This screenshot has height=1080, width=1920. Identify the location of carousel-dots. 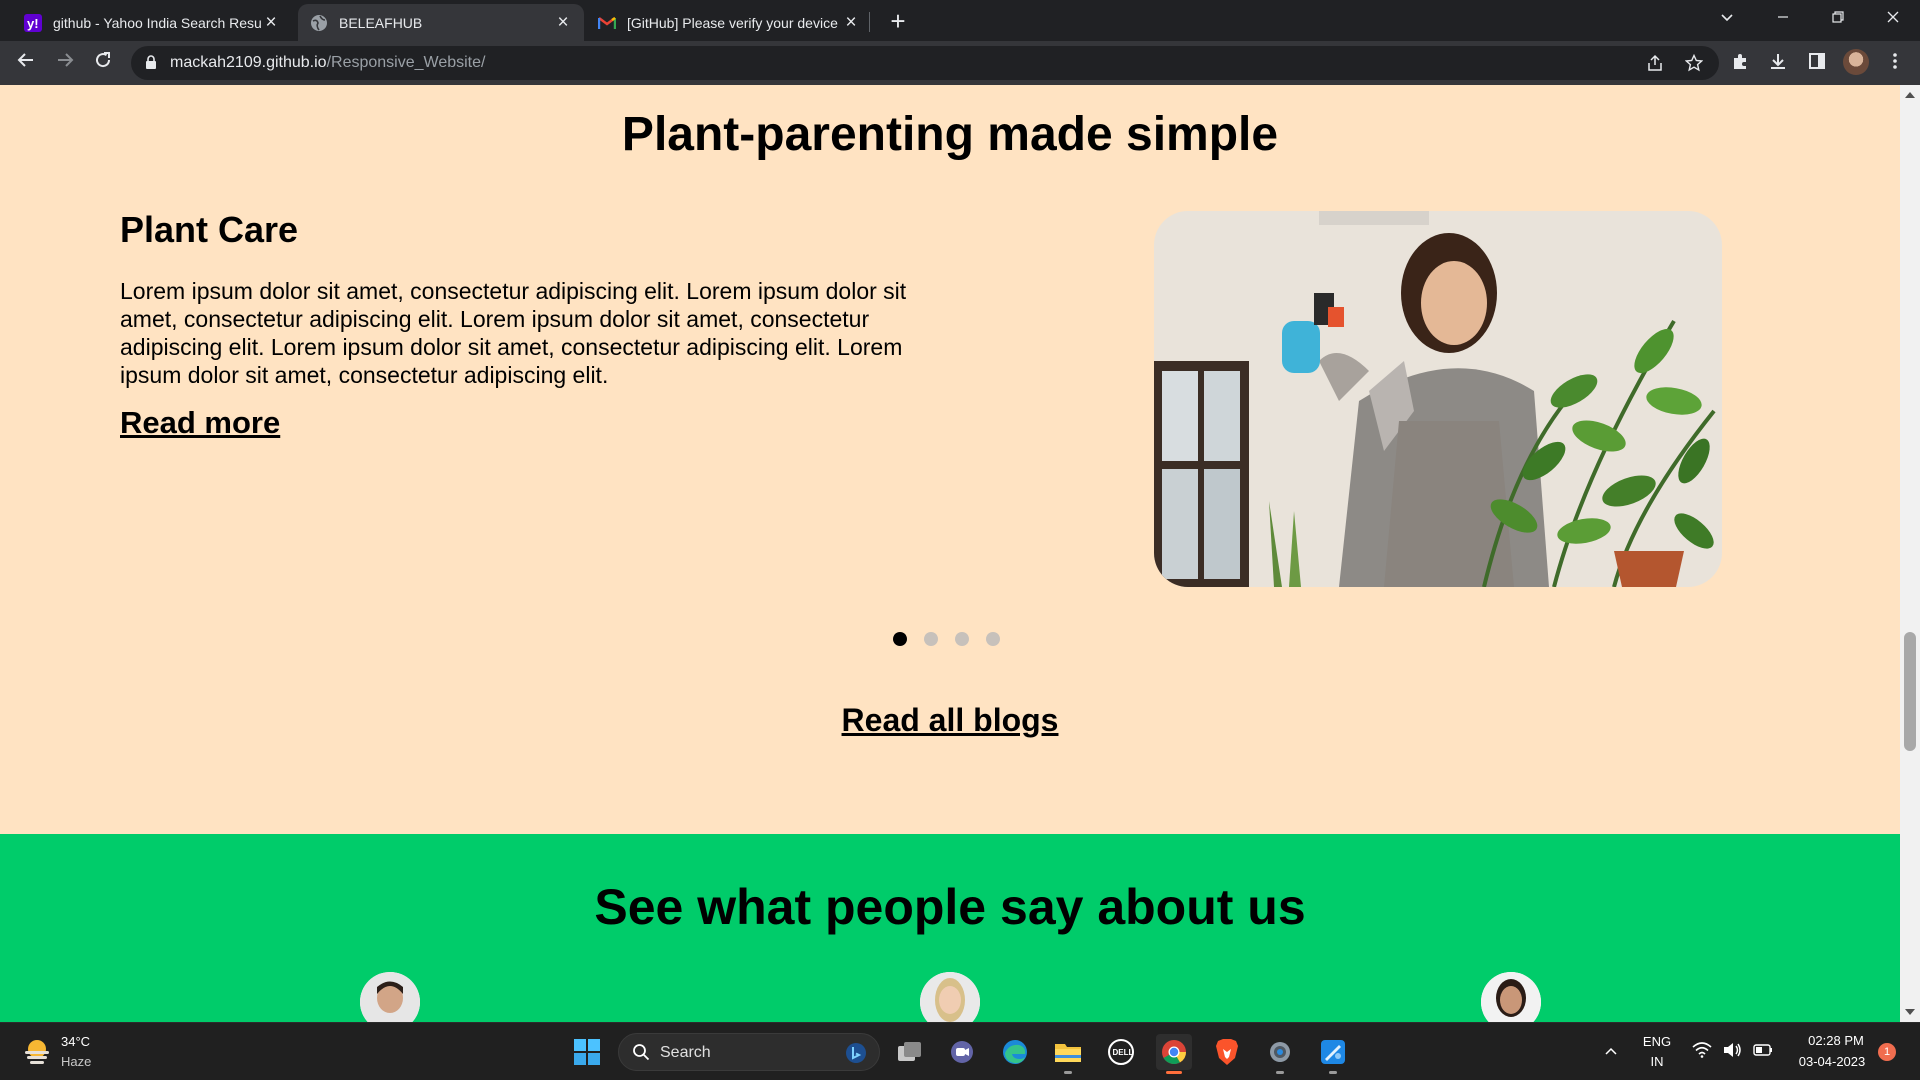
(946, 639).